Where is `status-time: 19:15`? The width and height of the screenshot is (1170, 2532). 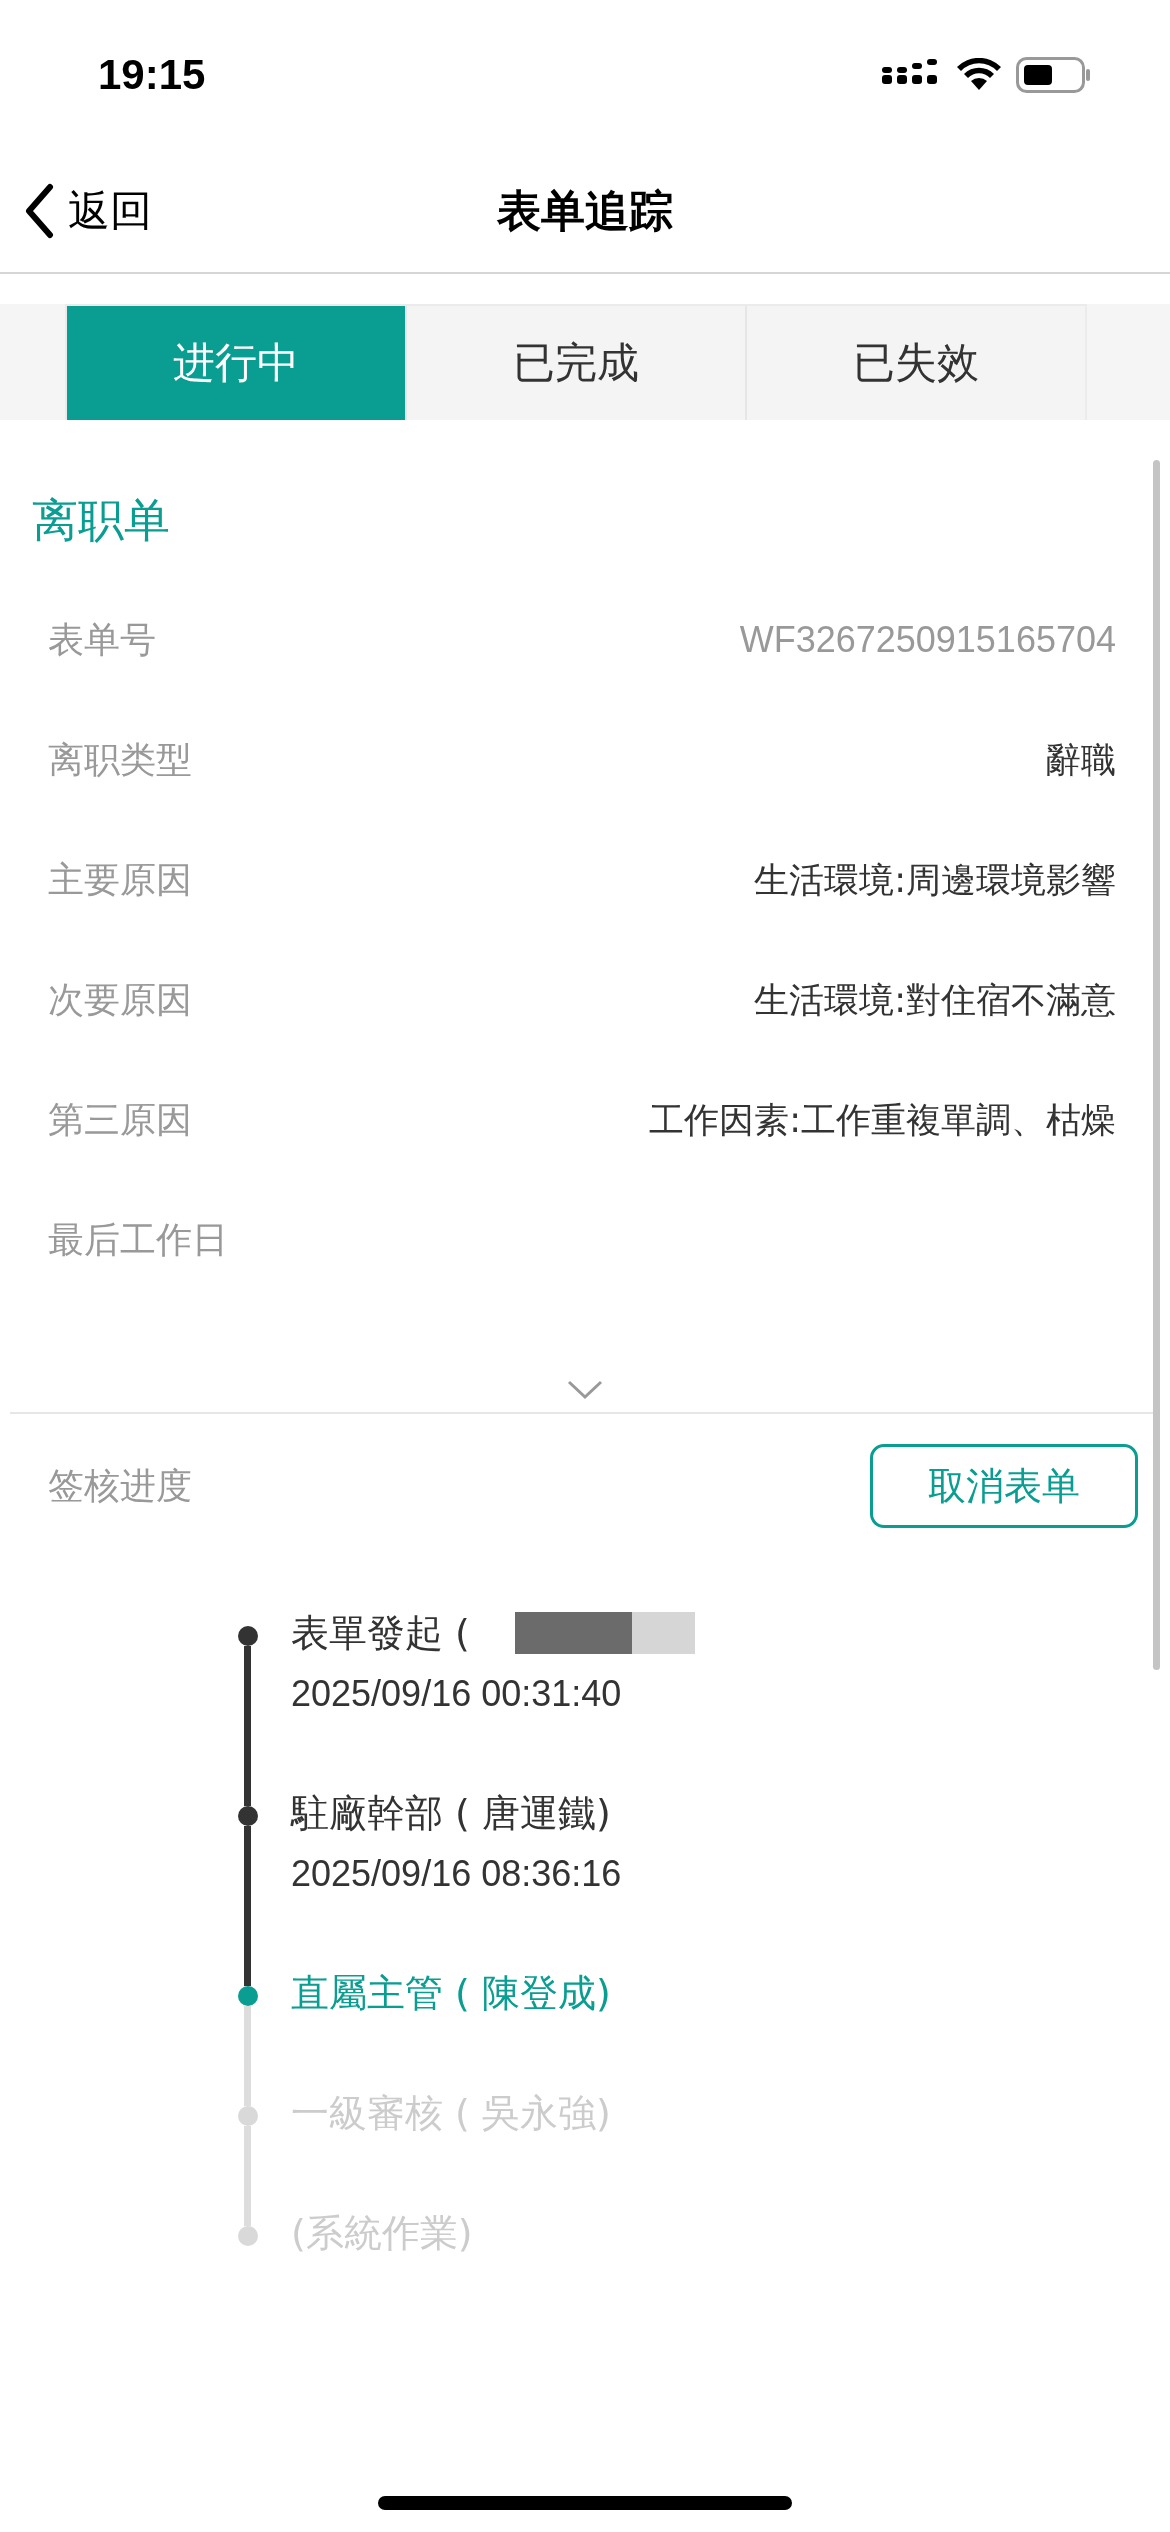 status-time: 19:15 is located at coordinates (152, 75).